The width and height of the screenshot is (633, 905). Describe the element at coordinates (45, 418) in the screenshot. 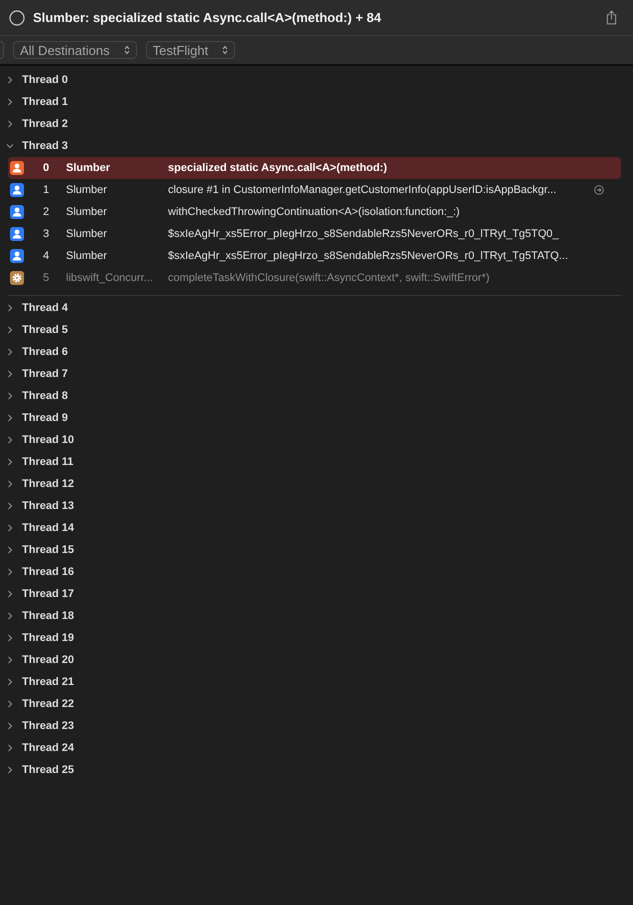

I see `thread-label: Thread 9` at that location.